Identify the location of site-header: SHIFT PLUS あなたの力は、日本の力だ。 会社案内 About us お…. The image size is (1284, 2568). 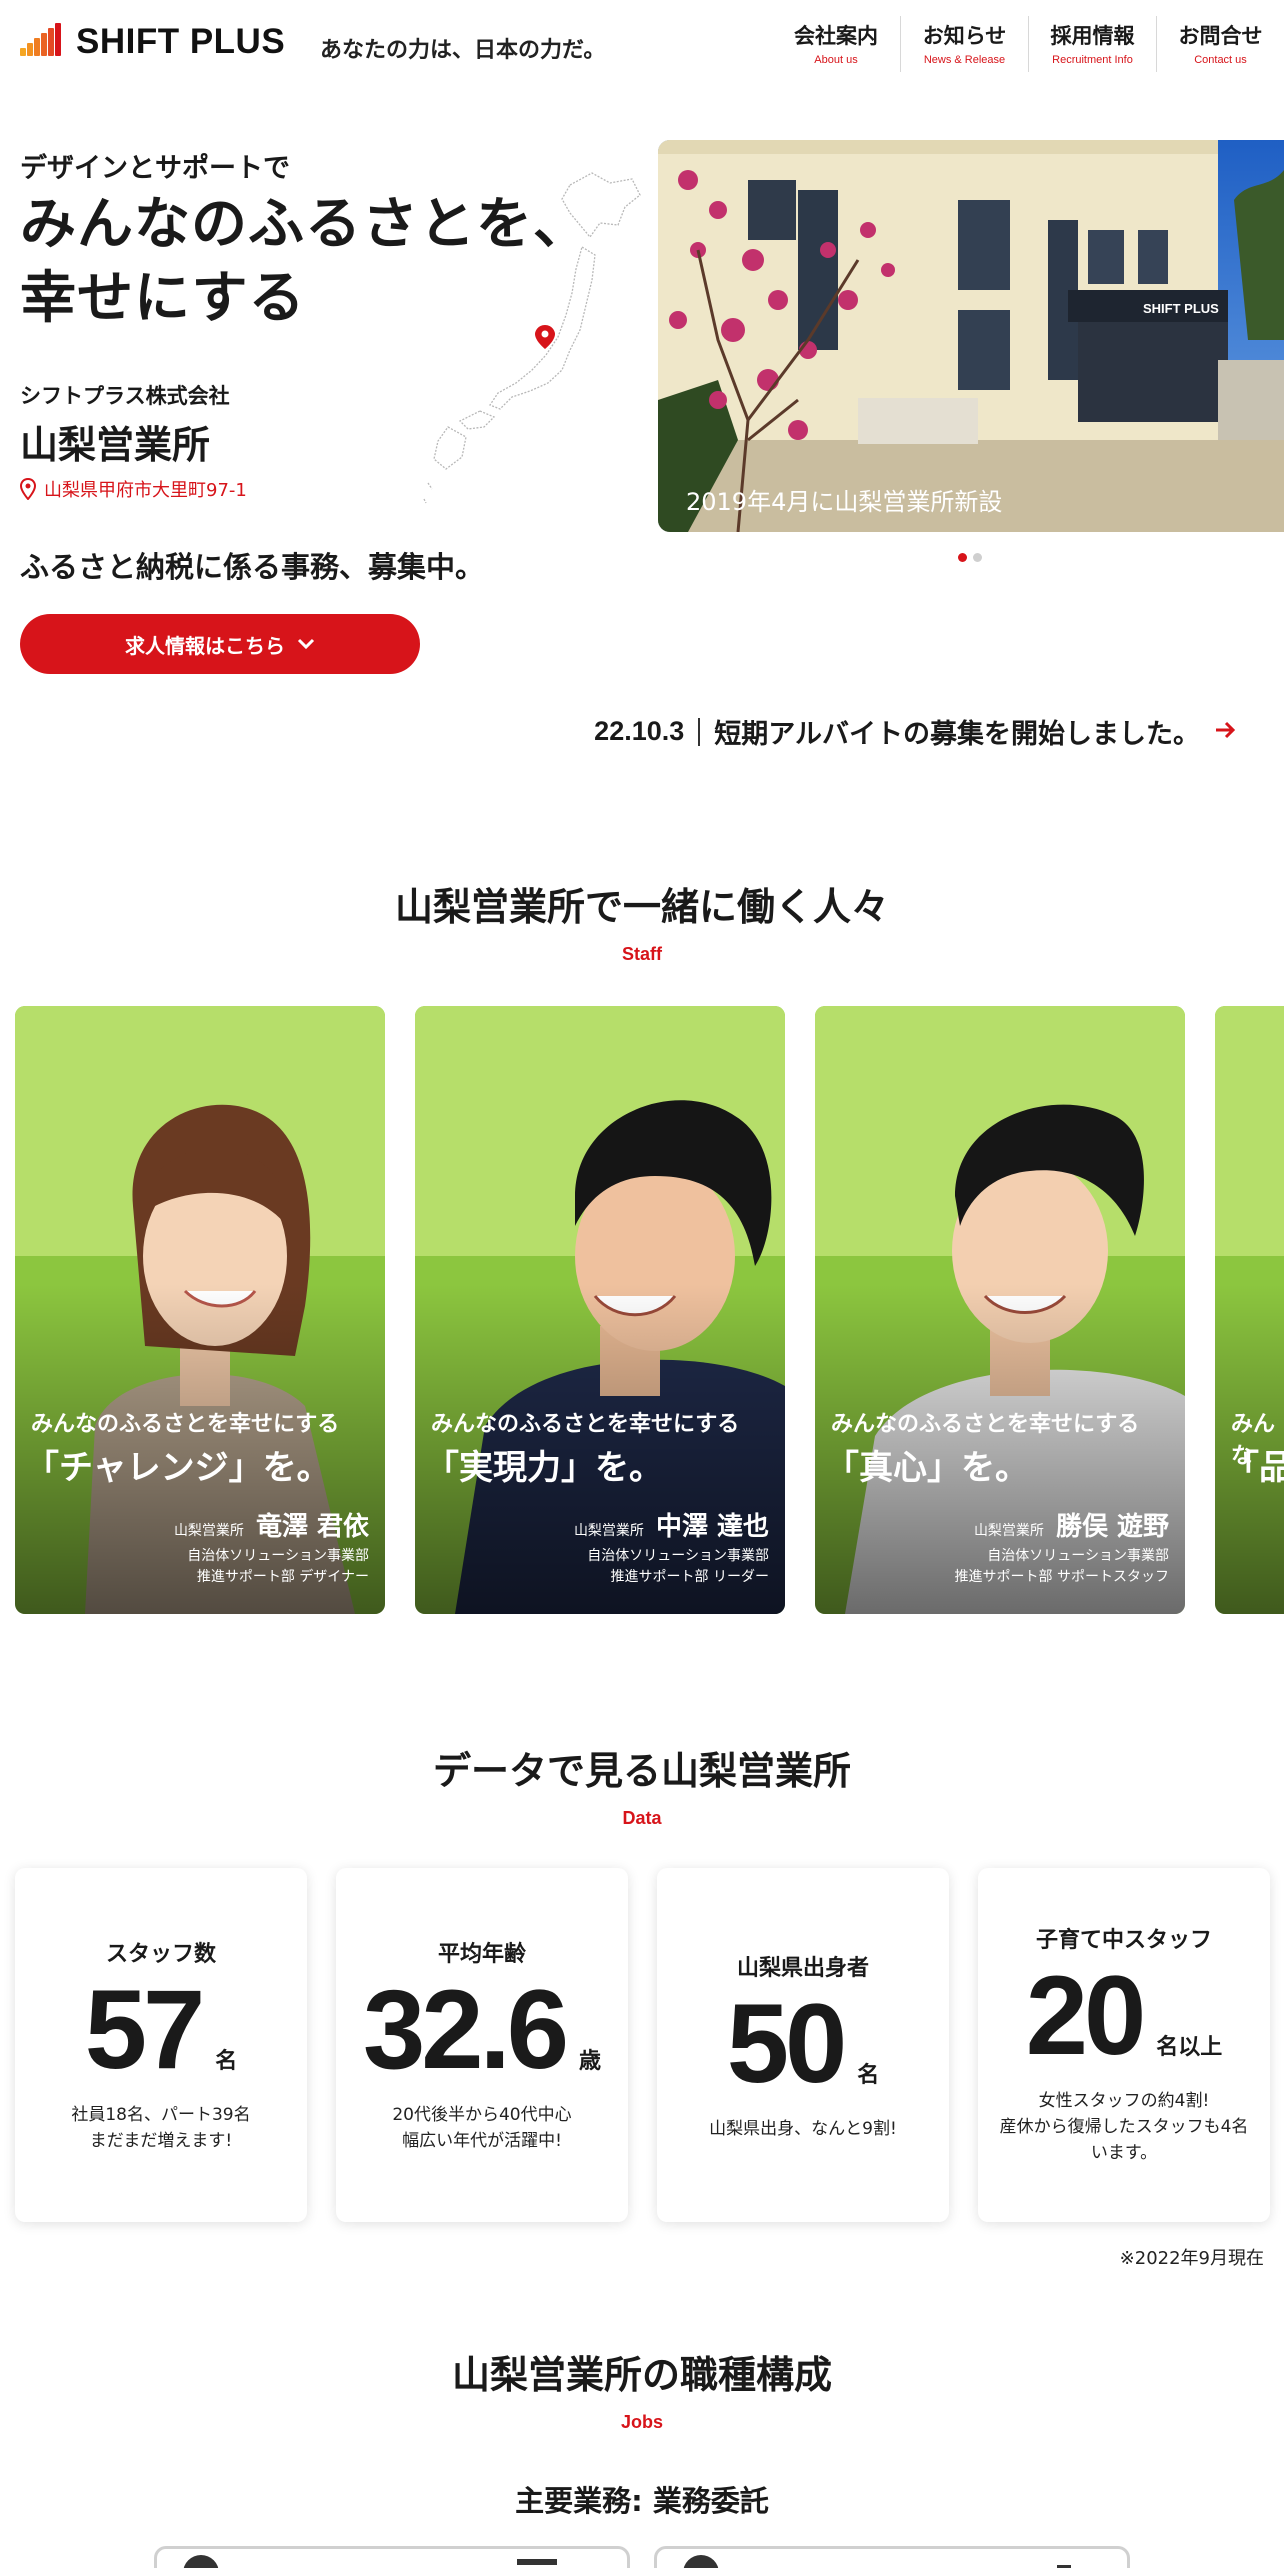
(642, 43).